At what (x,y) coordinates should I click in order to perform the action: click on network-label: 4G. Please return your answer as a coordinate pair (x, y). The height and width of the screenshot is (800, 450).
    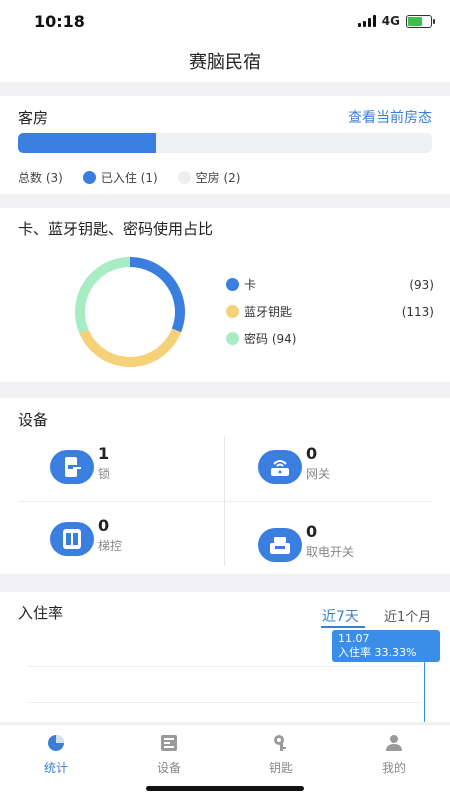
    Looking at the image, I should click on (390, 21).